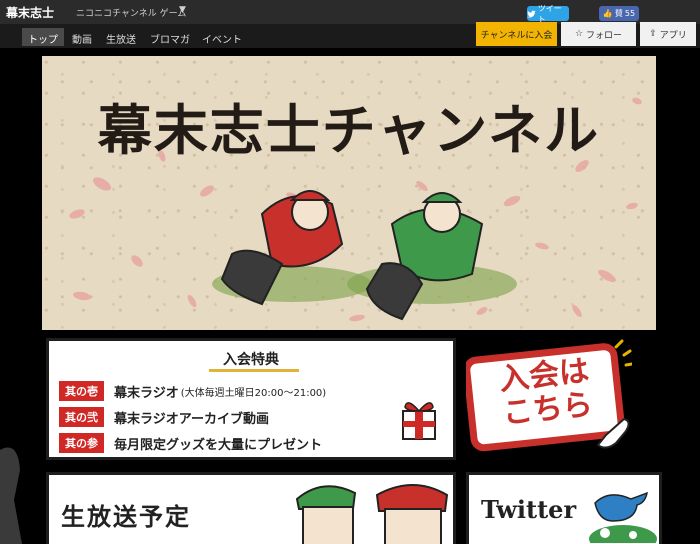 The height and width of the screenshot is (544, 700). What do you see at coordinates (81, 443) in the screenshot?
I see `perk-tag: 其の参` at bounding box center [81, 443].